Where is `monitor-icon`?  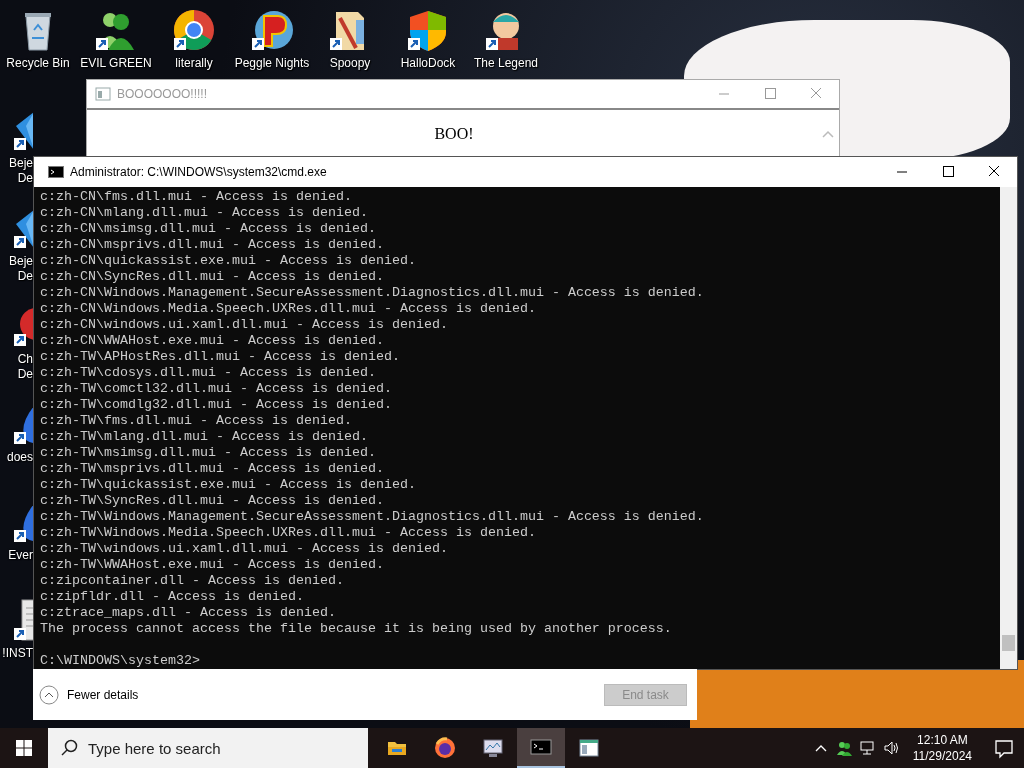 monitor-icon is located at coordinates (493, 748).